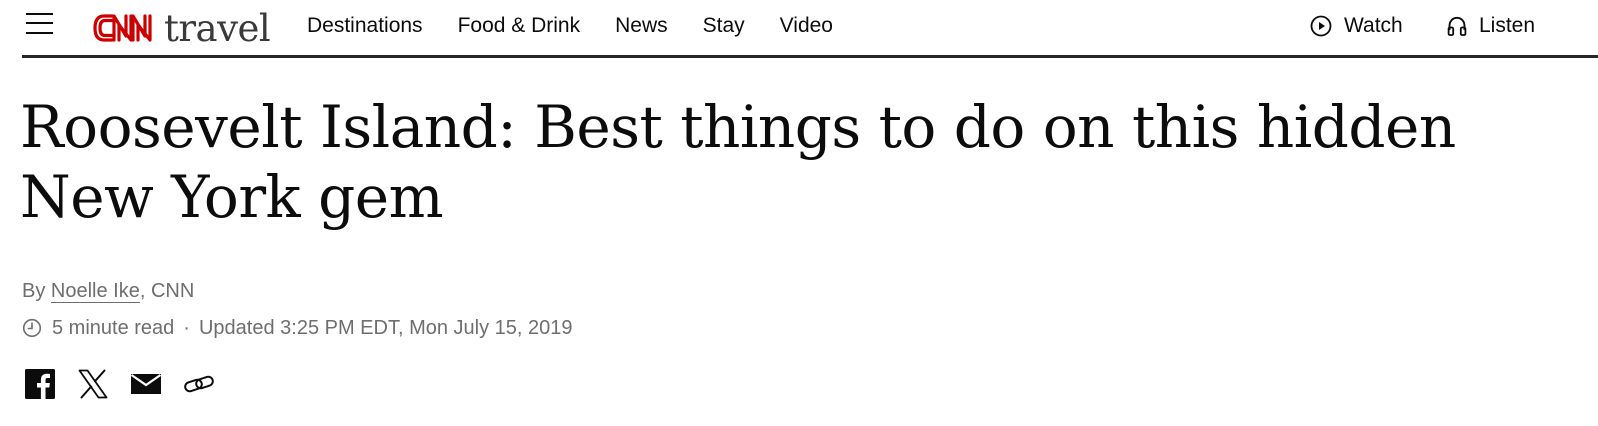 The width and height of the screenshot is (1598, 426). I want to click on facebook-share-button, so click(40, 384).